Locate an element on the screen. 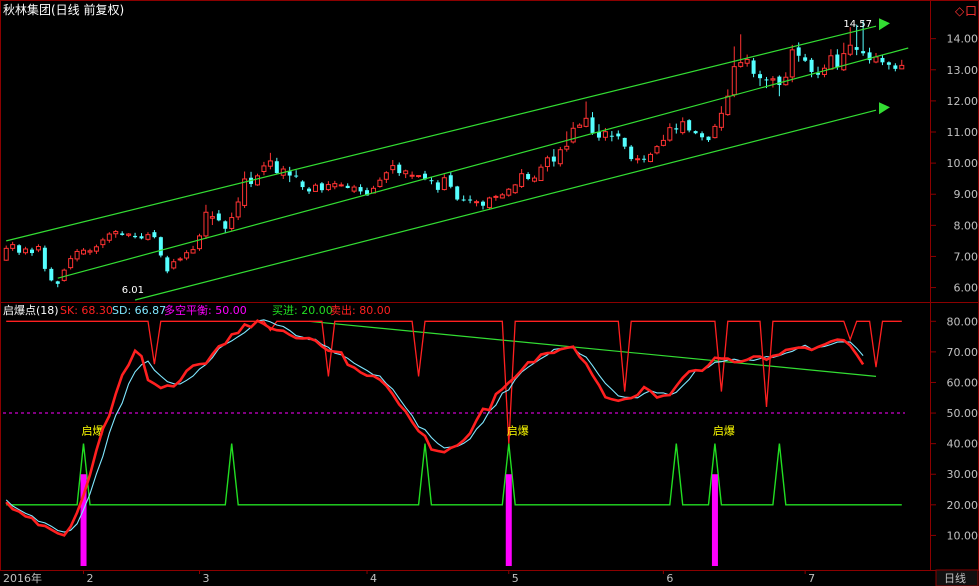 This screenshot has width=979, height=586. indicator-axis-ticks: 80.00 70.00 60.00 50.00 40.00 30.00 20.00 10.00 is located at coordinates (954, 428).